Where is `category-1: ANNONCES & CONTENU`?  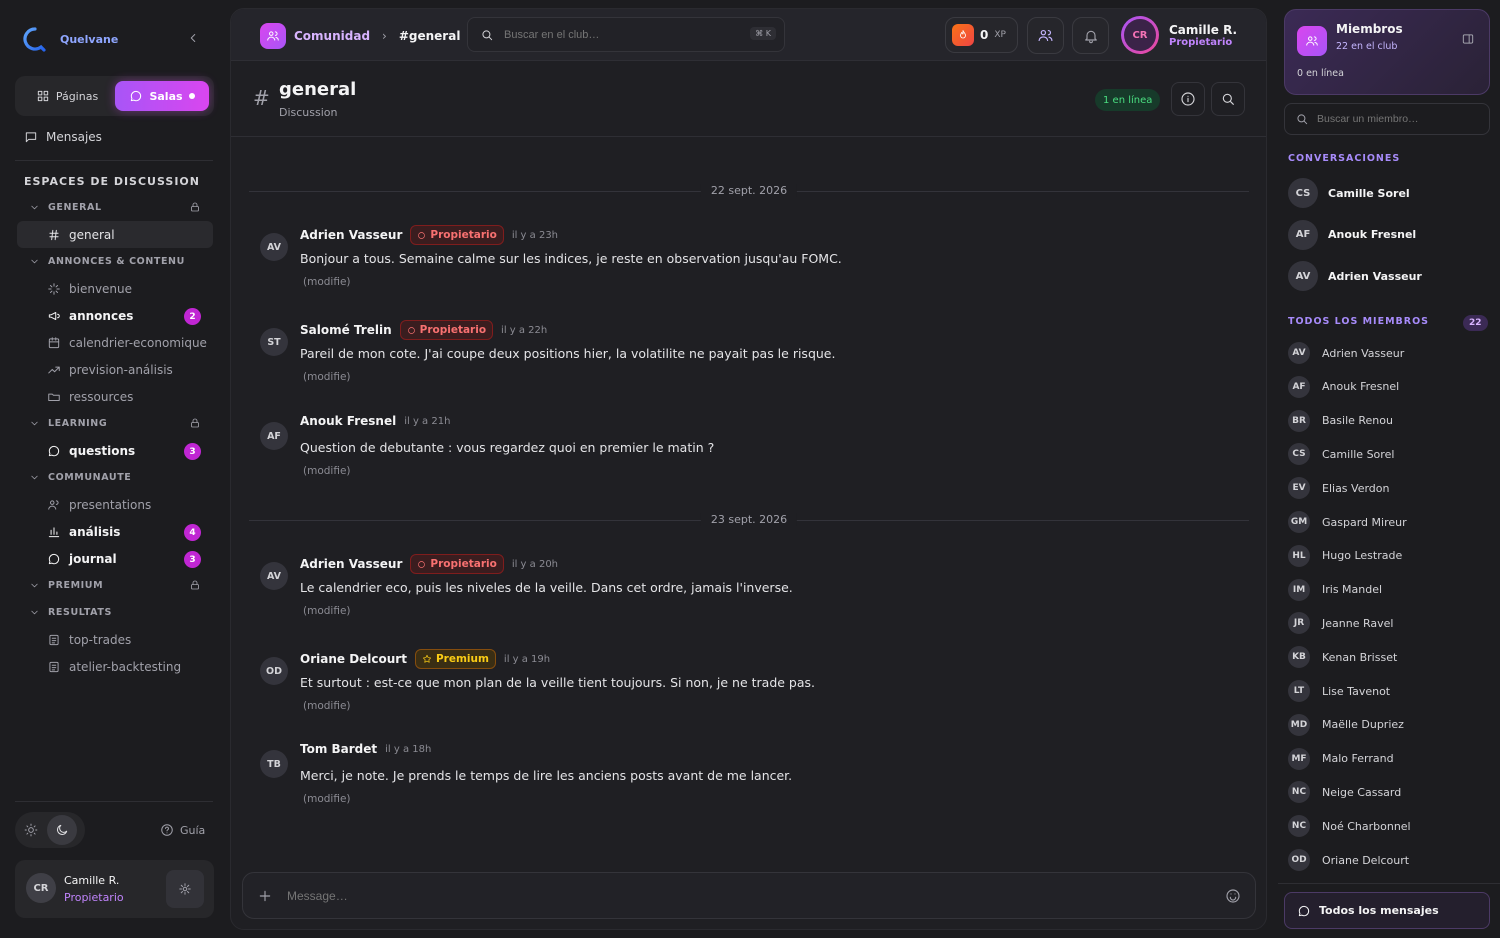
category-1: ANNONCES & CONTENU is located at coordinates (115, 261).